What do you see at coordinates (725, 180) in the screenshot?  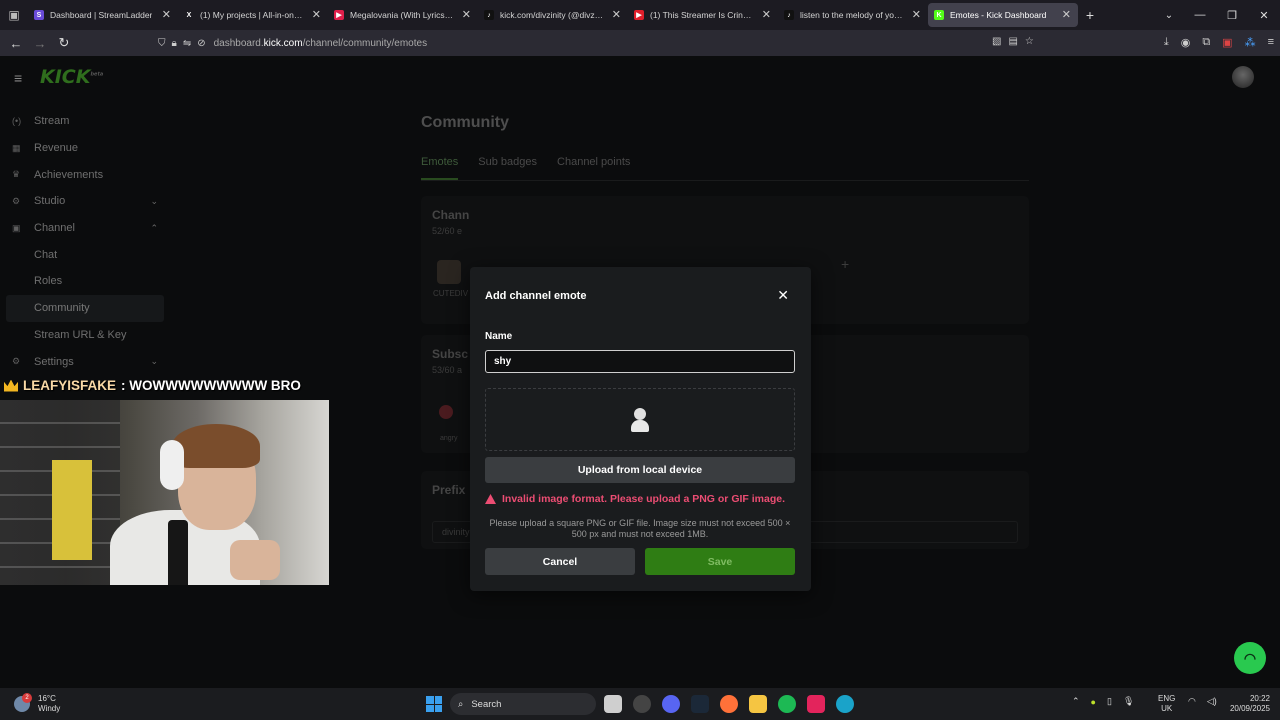 I see `tab-divider` at bounding box center [725, 180].